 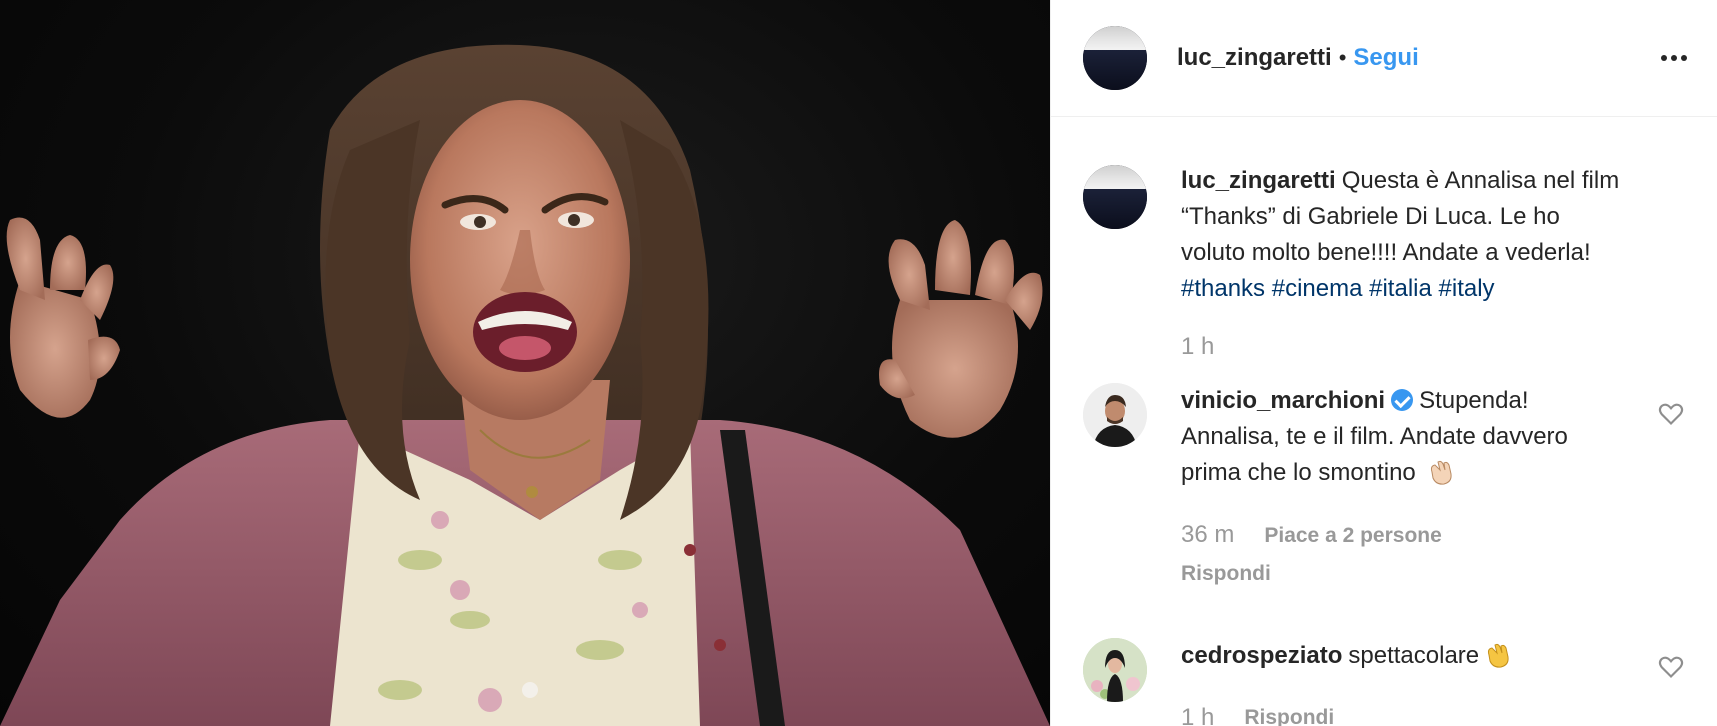 I want to click on author-avatar, so click(x=1115, y=58).